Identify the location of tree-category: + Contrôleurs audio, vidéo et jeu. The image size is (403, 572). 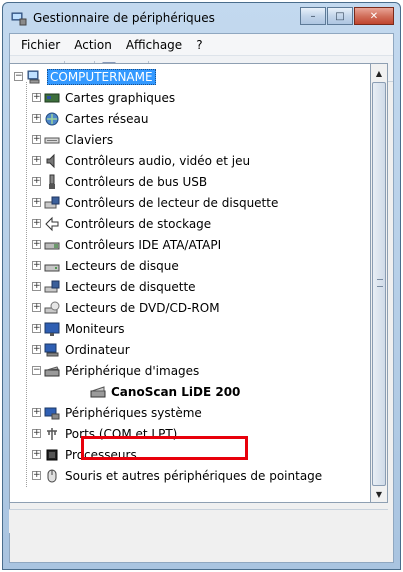
(141, 160).